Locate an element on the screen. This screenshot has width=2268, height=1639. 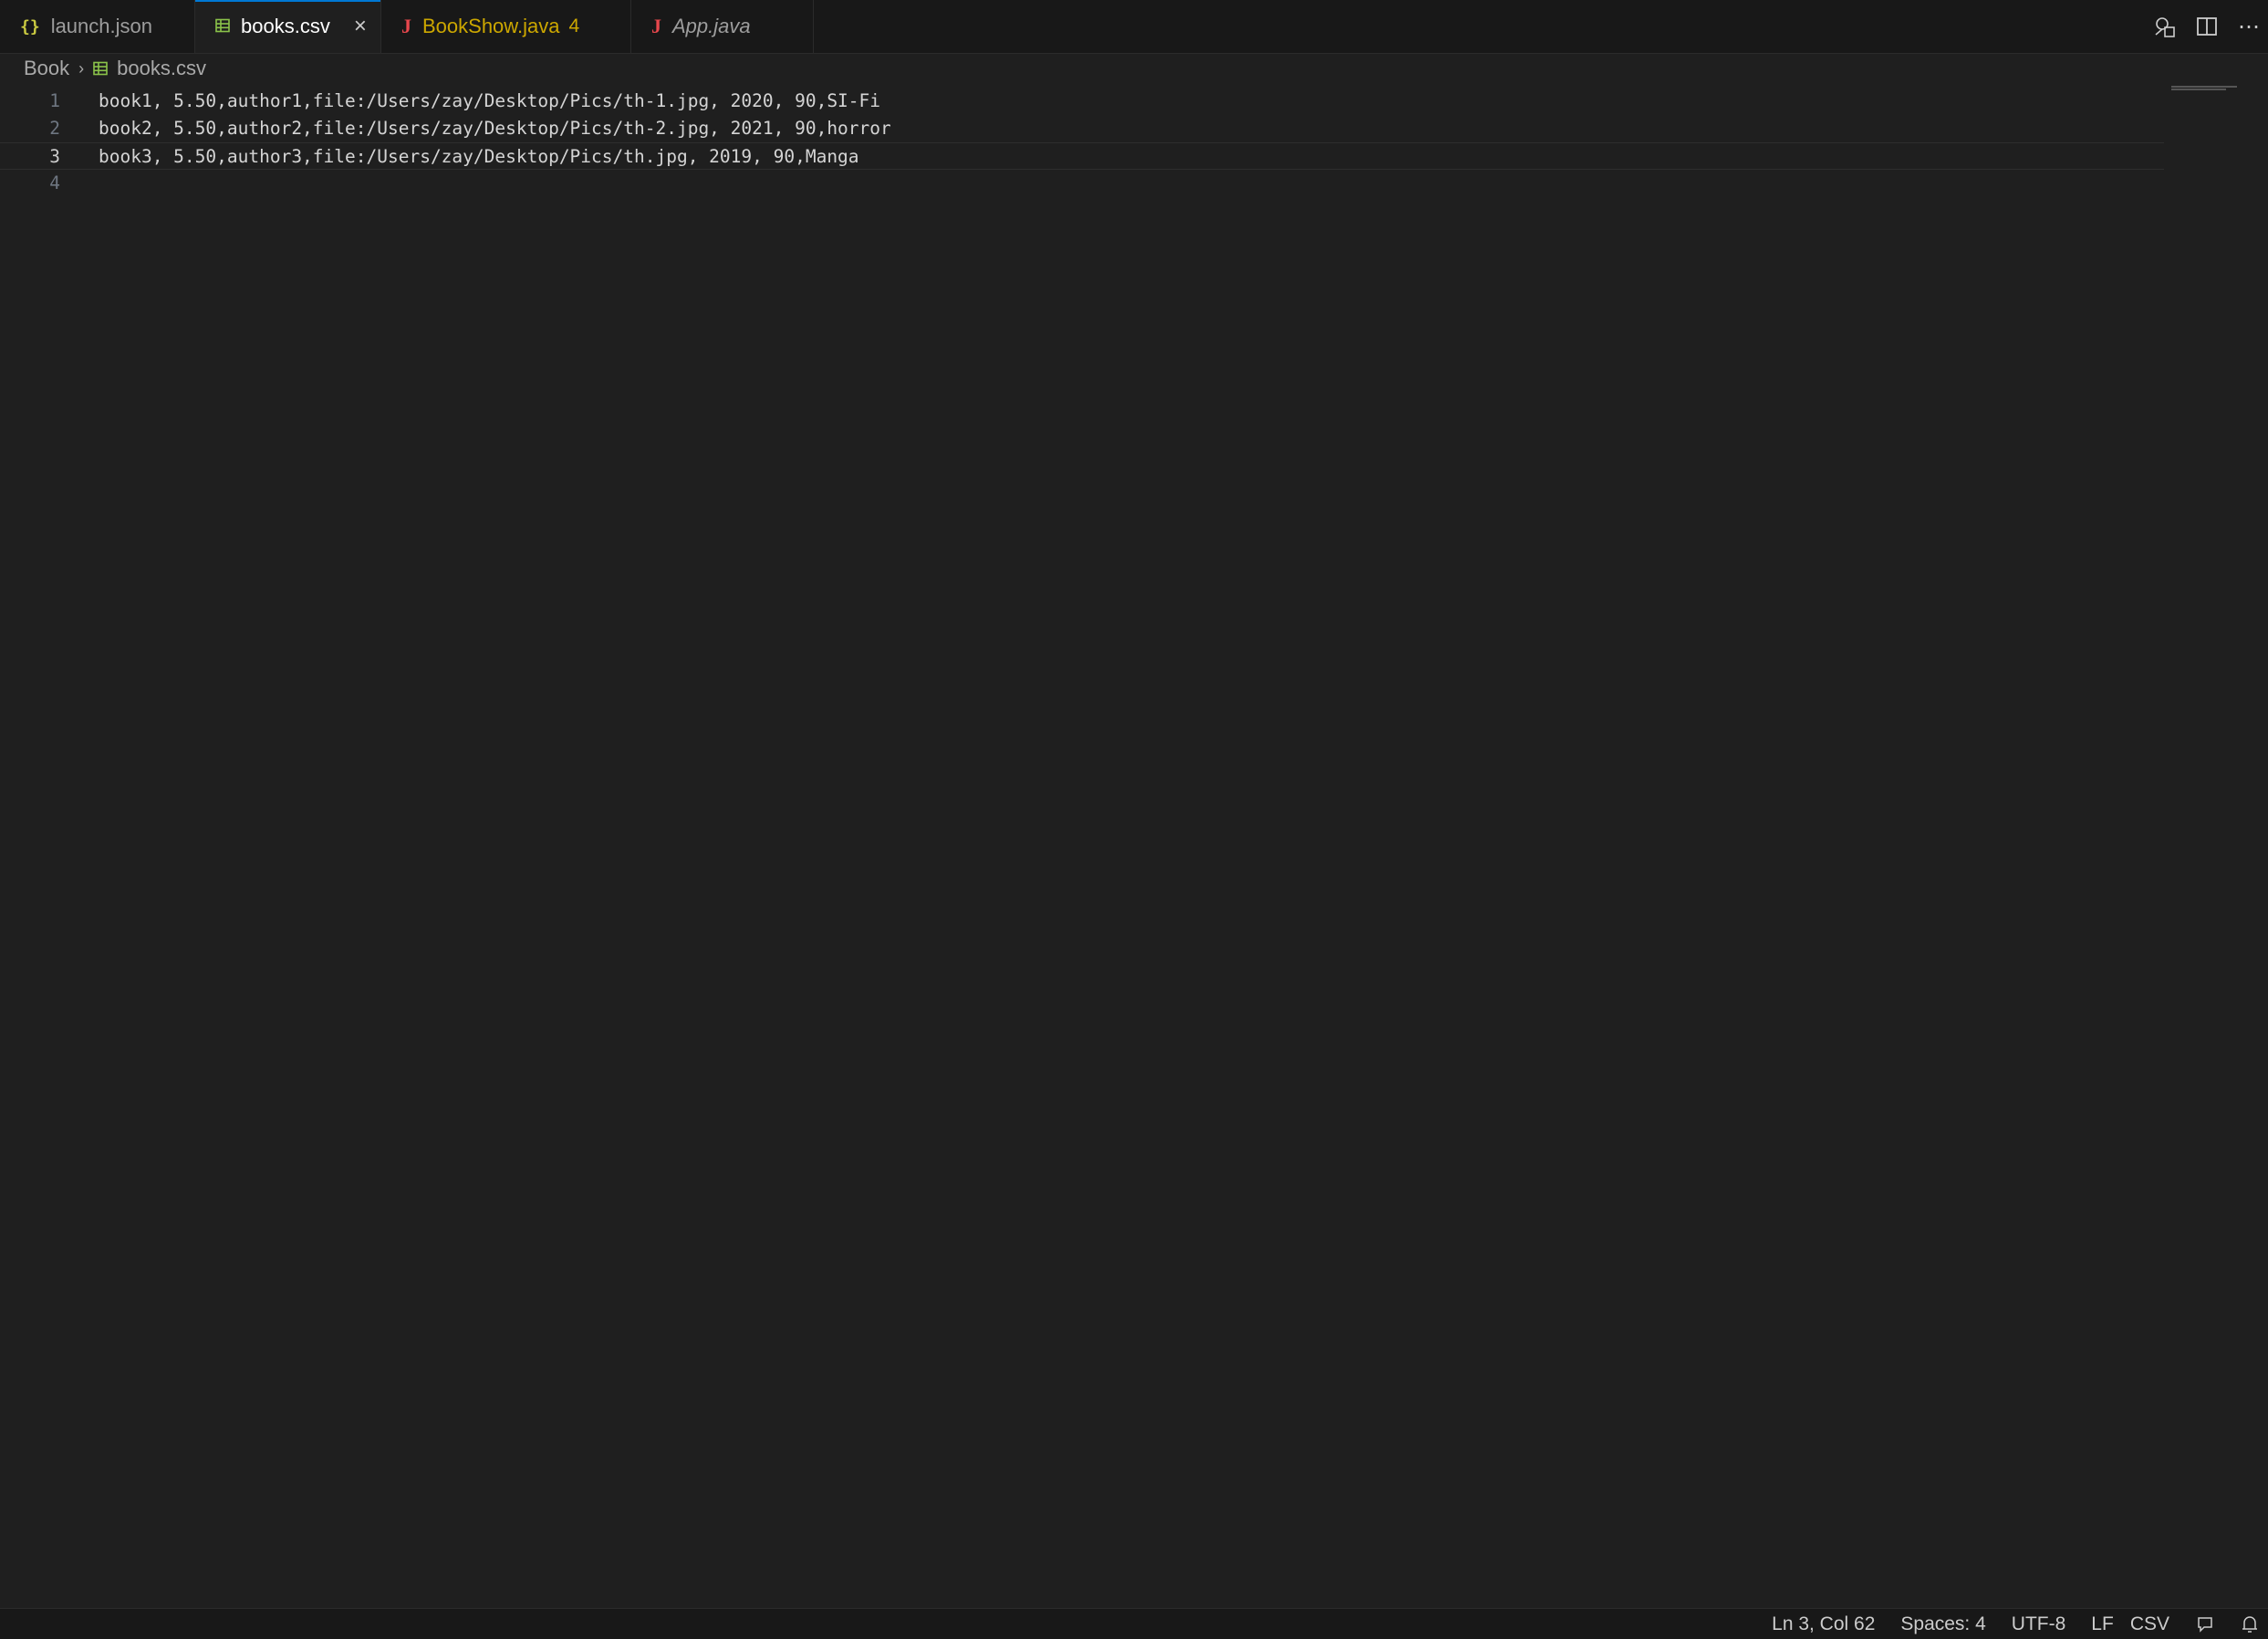
breadcrumb: Book › books.csv is located at coordinates (115, 68).